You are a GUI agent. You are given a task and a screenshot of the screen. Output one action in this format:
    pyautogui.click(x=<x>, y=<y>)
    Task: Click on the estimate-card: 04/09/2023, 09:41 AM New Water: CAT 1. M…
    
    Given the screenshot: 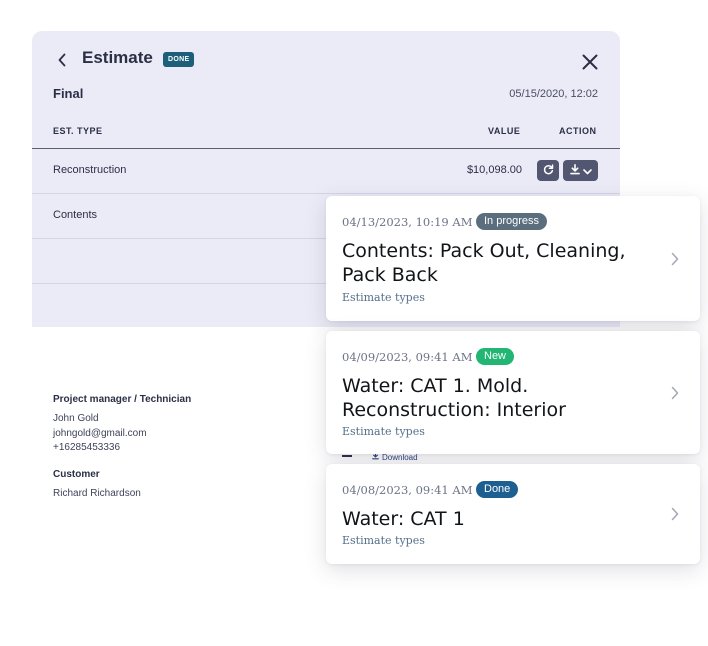 What is the action you would take?
    pyautogui.click(x=513, y=392)
    